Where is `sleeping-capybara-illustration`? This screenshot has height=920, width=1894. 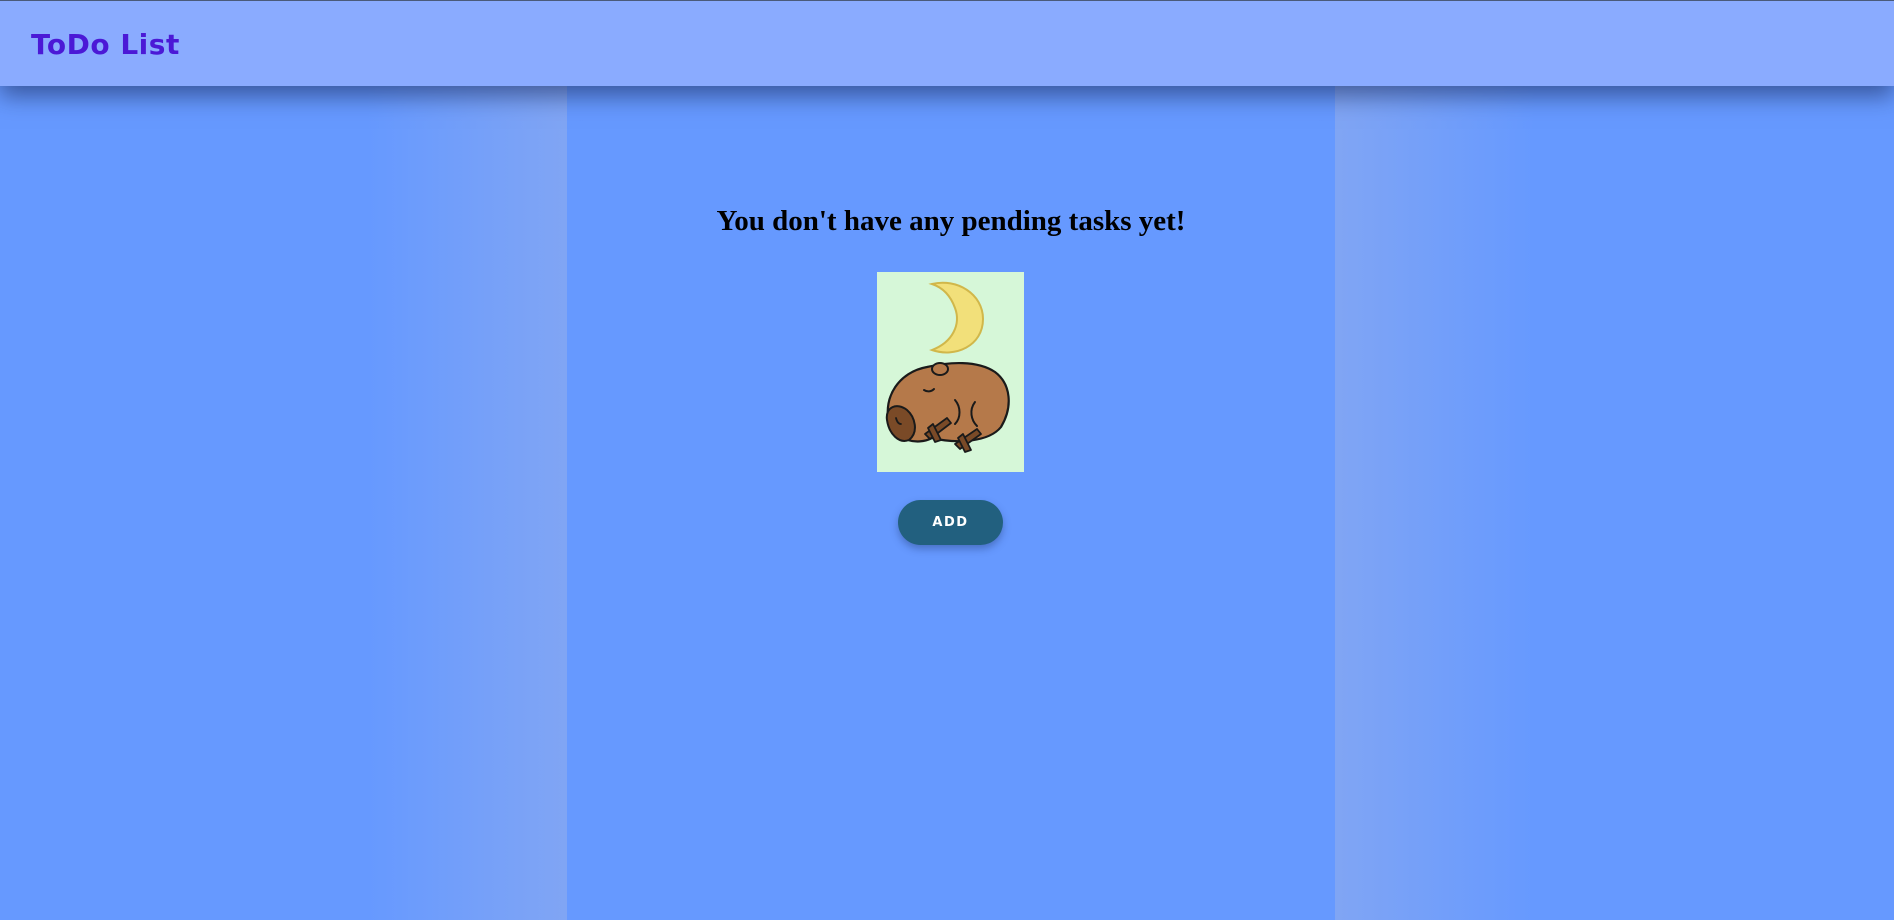
sleeping-capybara-illustration is located at coordinates (950, 372).